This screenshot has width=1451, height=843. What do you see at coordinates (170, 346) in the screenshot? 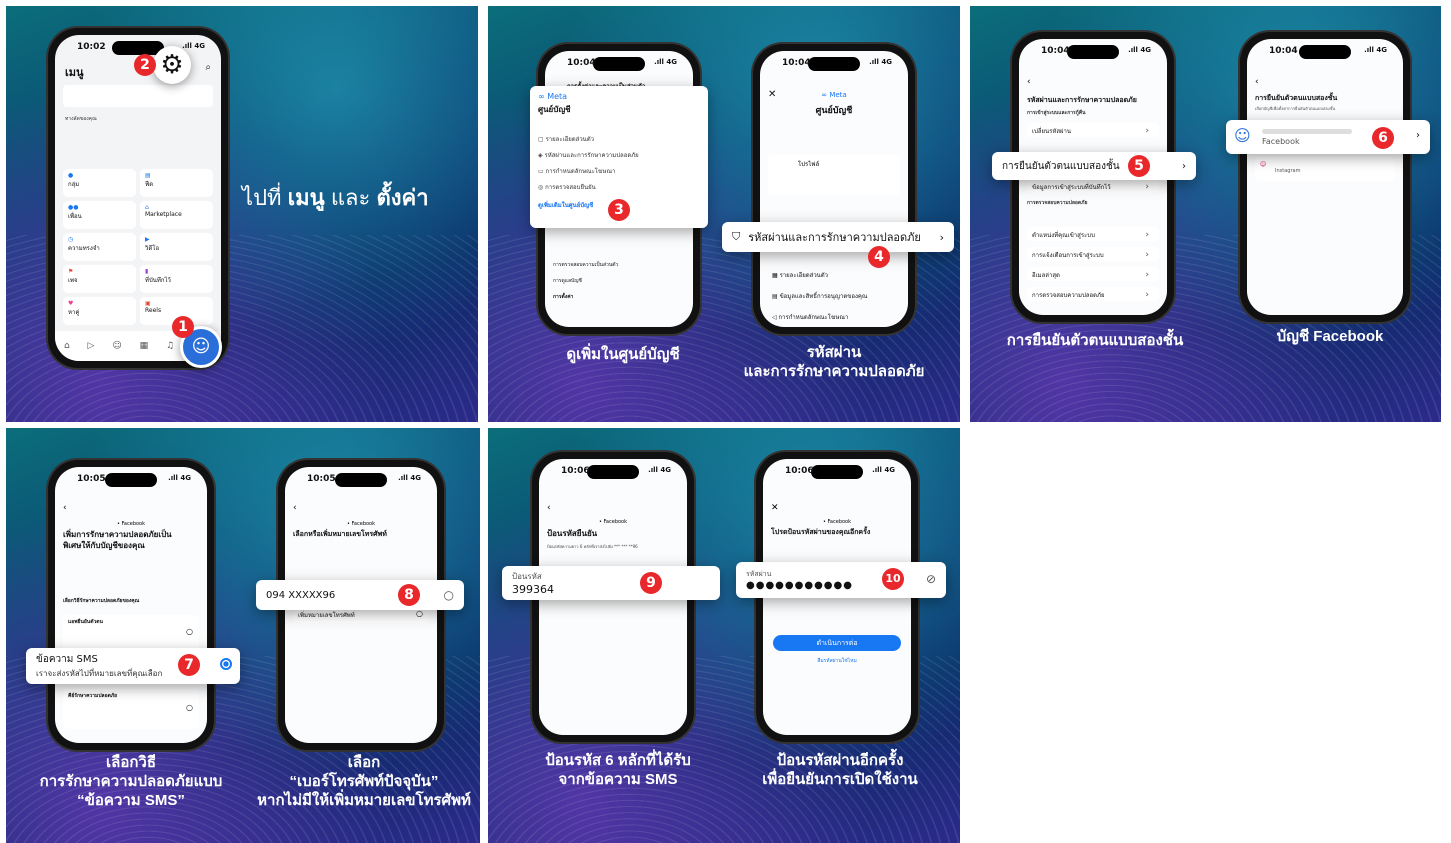
I see `bell-icon: ♫` at bounding box center [170, 346].